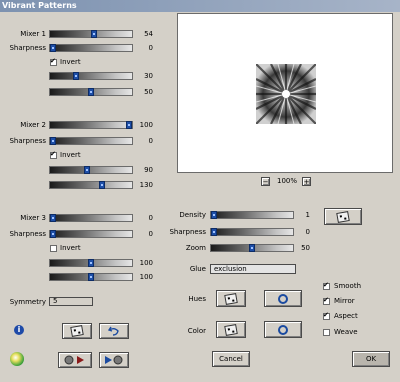 This screenshot has height=382, width=400. I want to click on invert3-label: Invert, so click(70, 248).